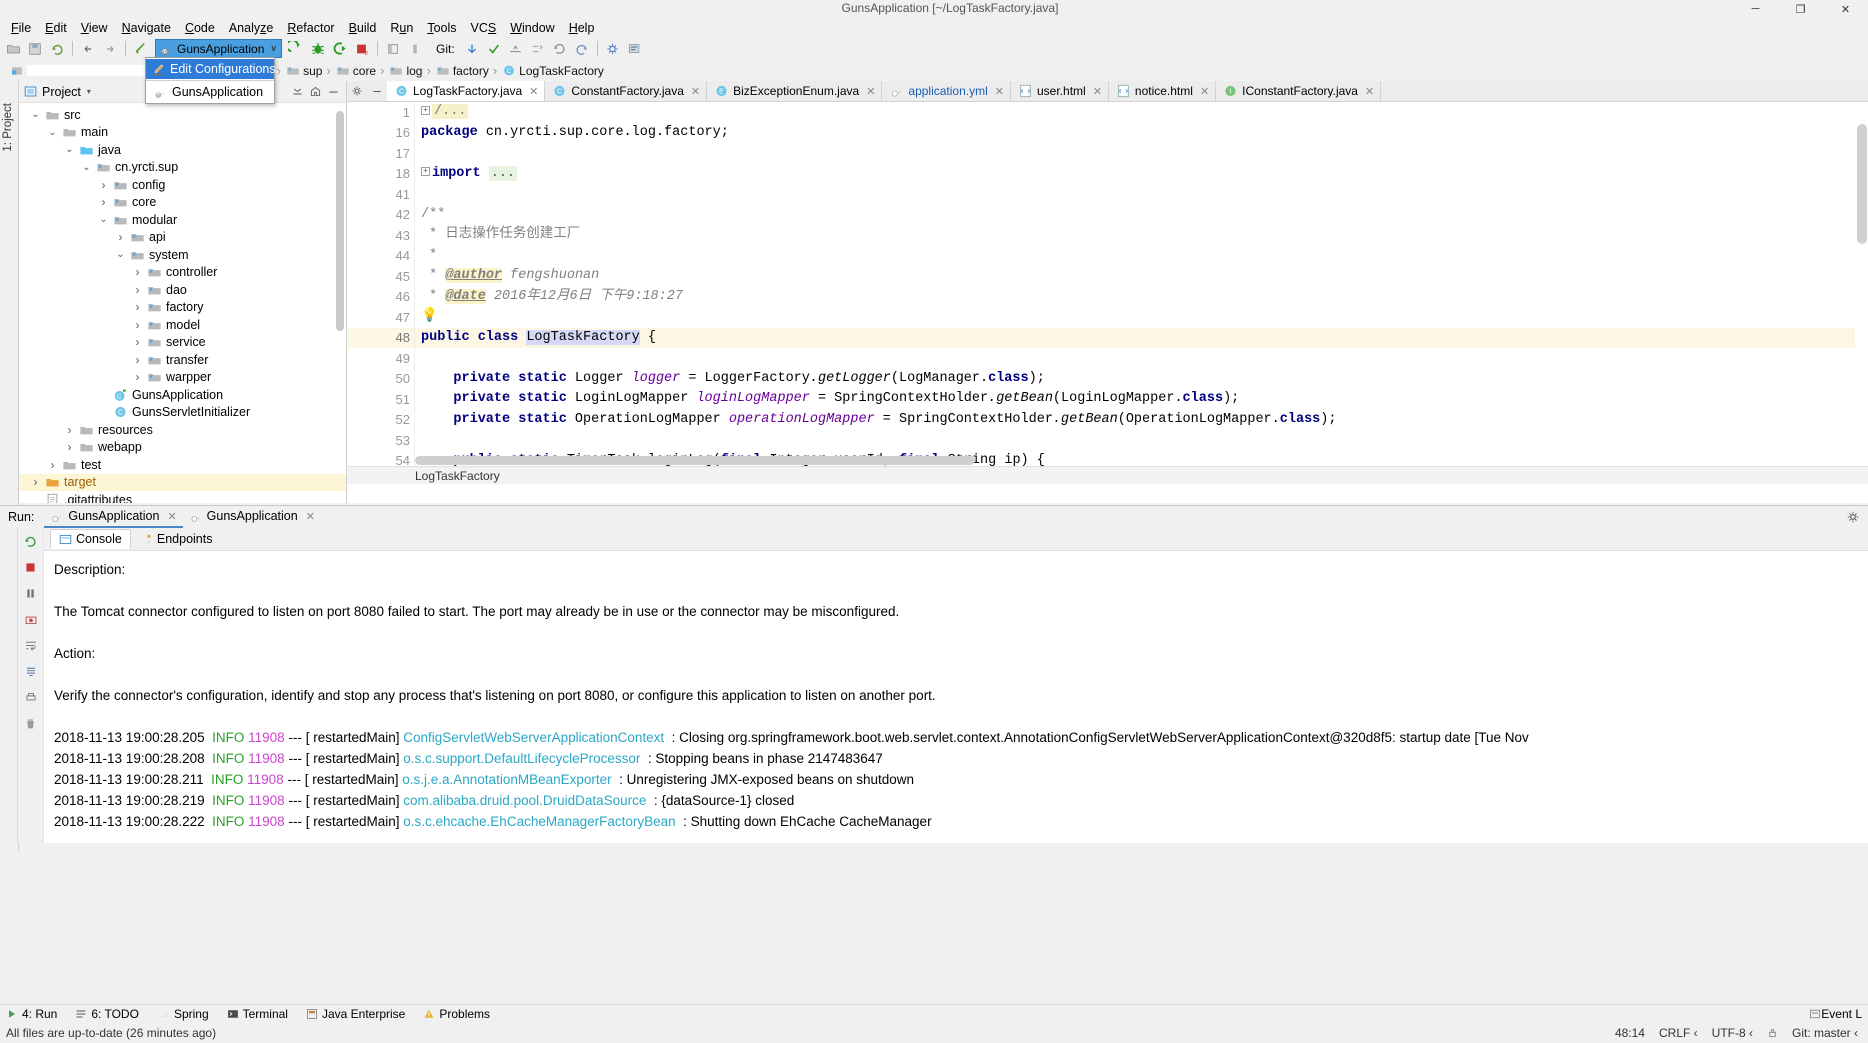  I want to click on save-all-icon, so click(35, 49).